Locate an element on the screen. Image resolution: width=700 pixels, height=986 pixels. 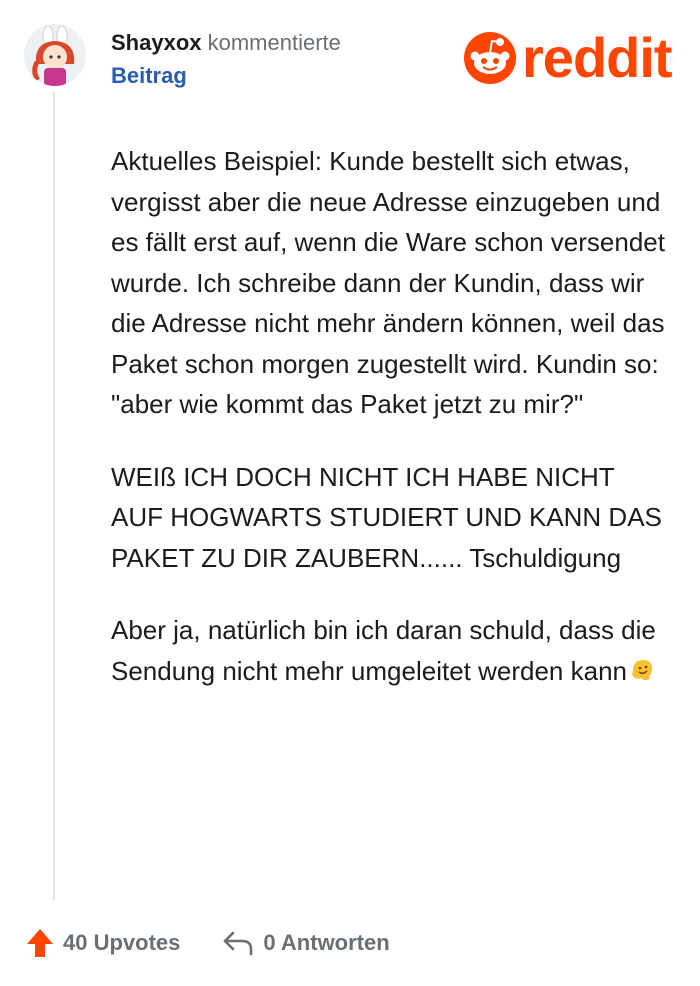
reply-count: 0 Antworten is located at coordinates (326, 942).